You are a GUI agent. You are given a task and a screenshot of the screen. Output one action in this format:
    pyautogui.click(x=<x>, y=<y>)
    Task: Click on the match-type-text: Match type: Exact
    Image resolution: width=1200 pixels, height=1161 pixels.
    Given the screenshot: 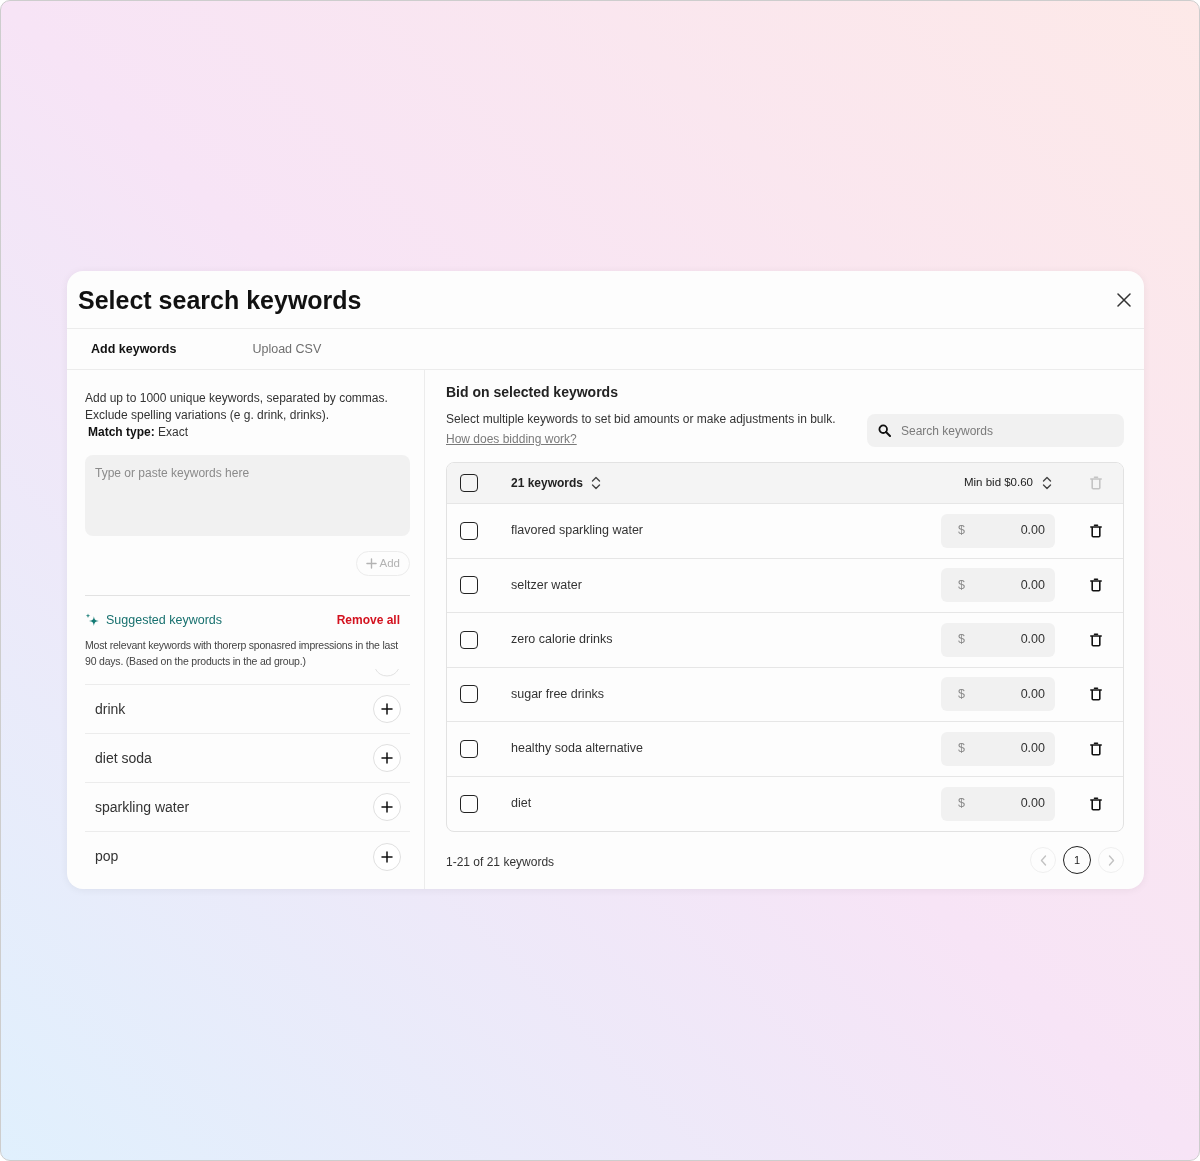 What is the action you would take?
    pyautogui.click(x=138, y=432)
    